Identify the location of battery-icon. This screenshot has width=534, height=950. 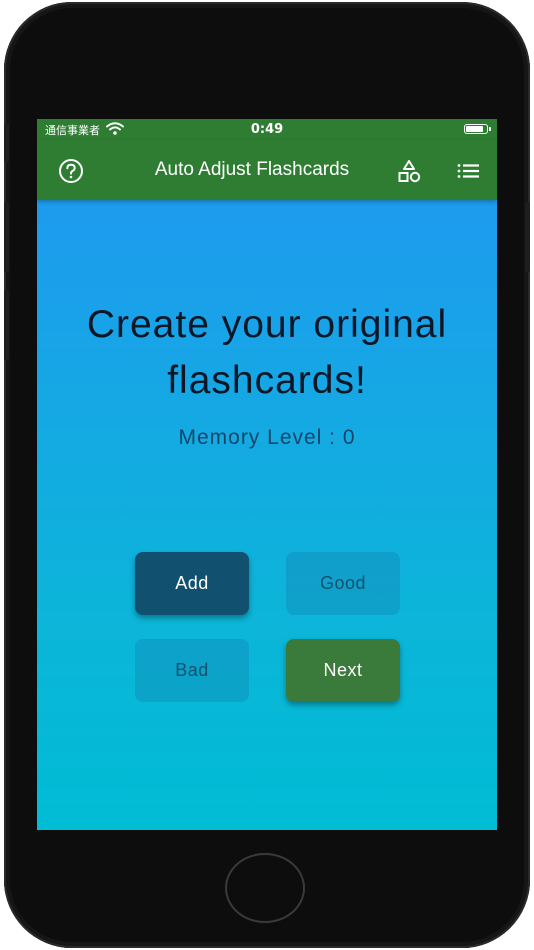
(477, 129).